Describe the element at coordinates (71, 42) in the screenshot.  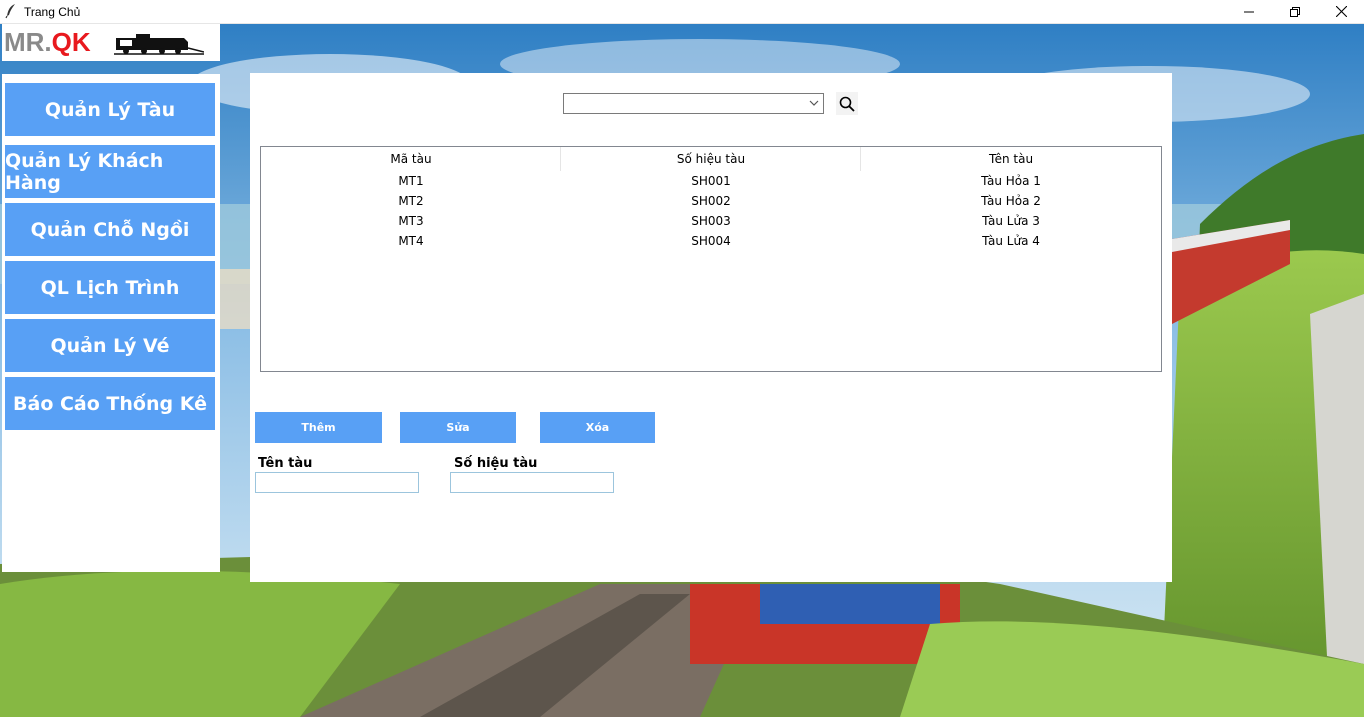
I see `logo-part2: QK` at that location.